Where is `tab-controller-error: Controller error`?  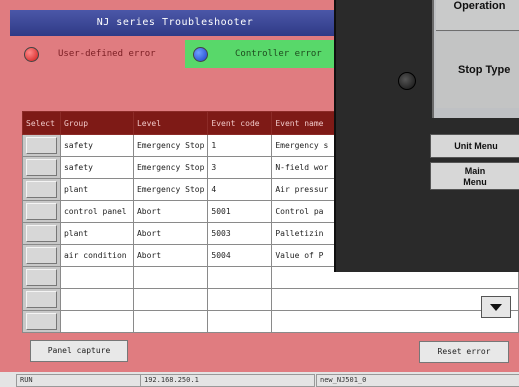
tab-controller-error: Controller error is located at coordinates (262, 54).